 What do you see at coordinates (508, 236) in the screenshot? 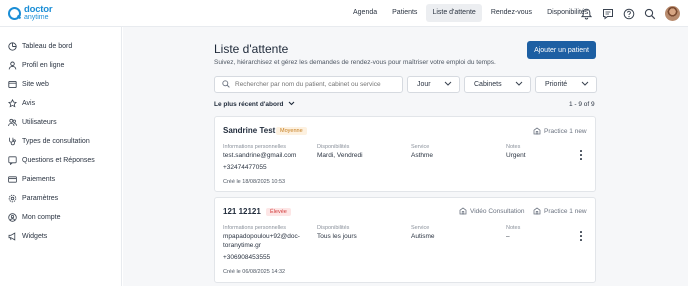
I see `notes-value: –` at bounding box center [508, 236].